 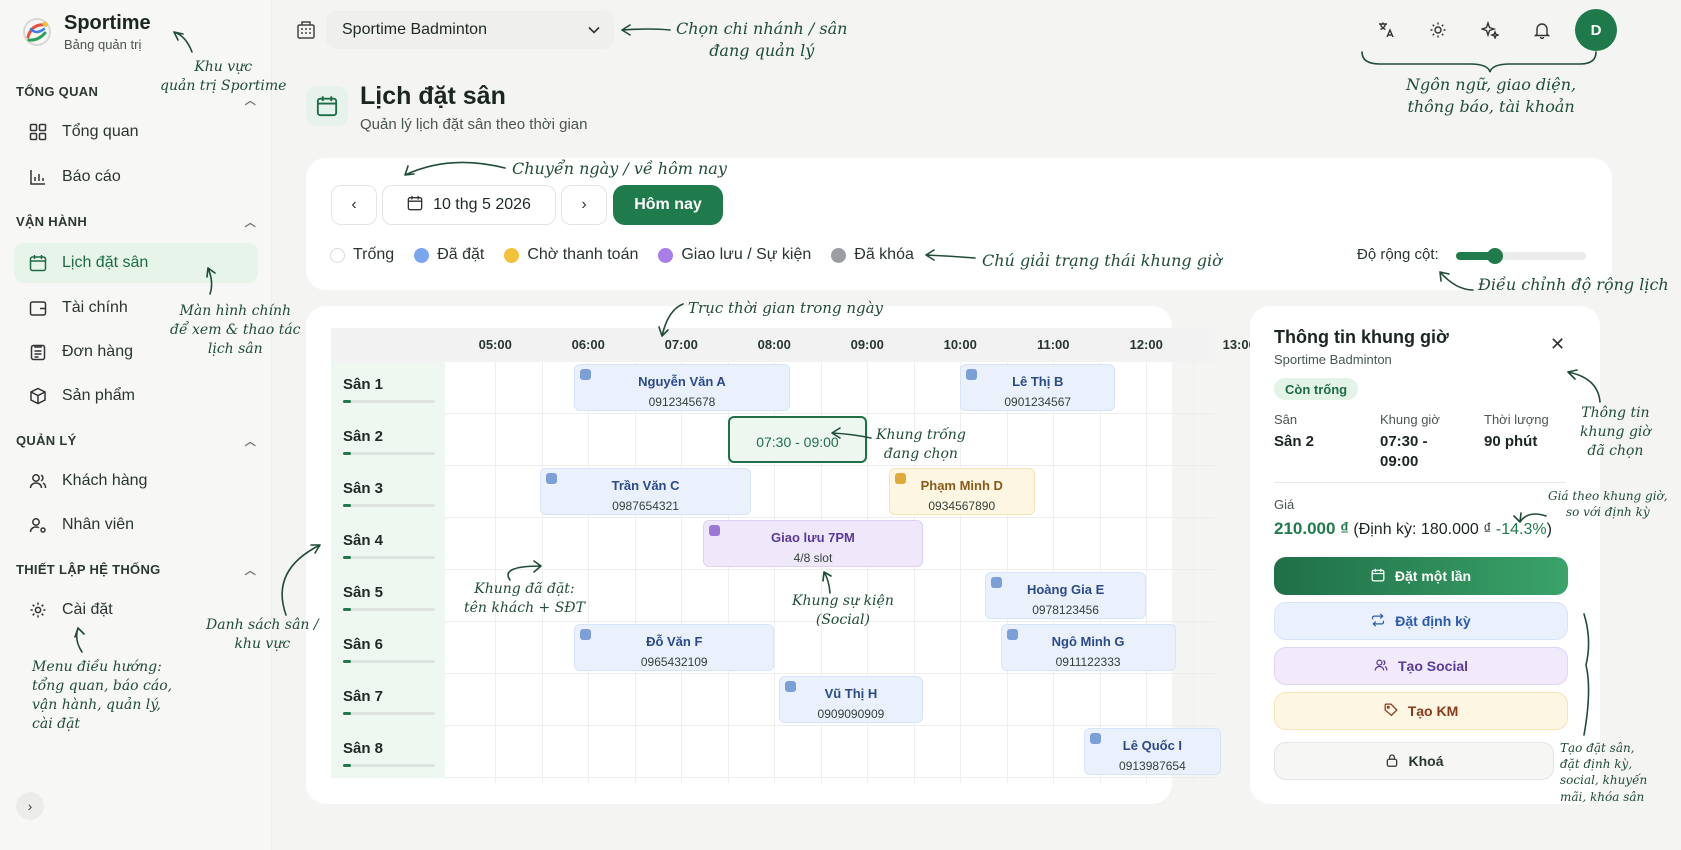 What do you see at coordinates (773, 700) in the screenshot?
I see `court-row: Sân 7` at bounding box center [773, 700].